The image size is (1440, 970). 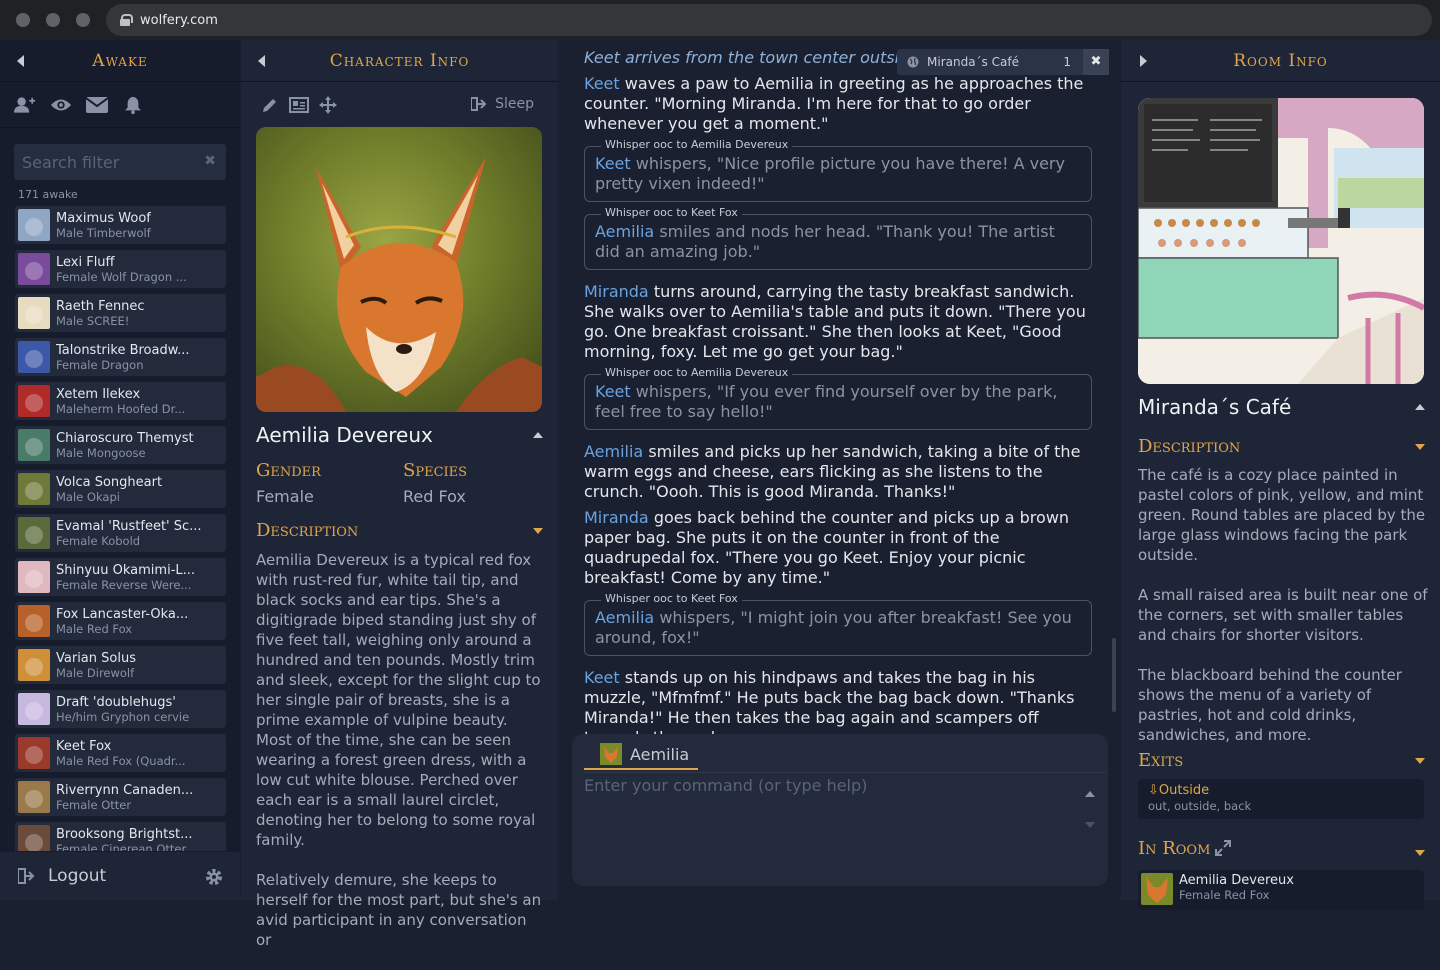 What do you see at coordinates (77, 876) in the screenshot?
I see `logout-button: Logout` at bounding box center [77, 876].